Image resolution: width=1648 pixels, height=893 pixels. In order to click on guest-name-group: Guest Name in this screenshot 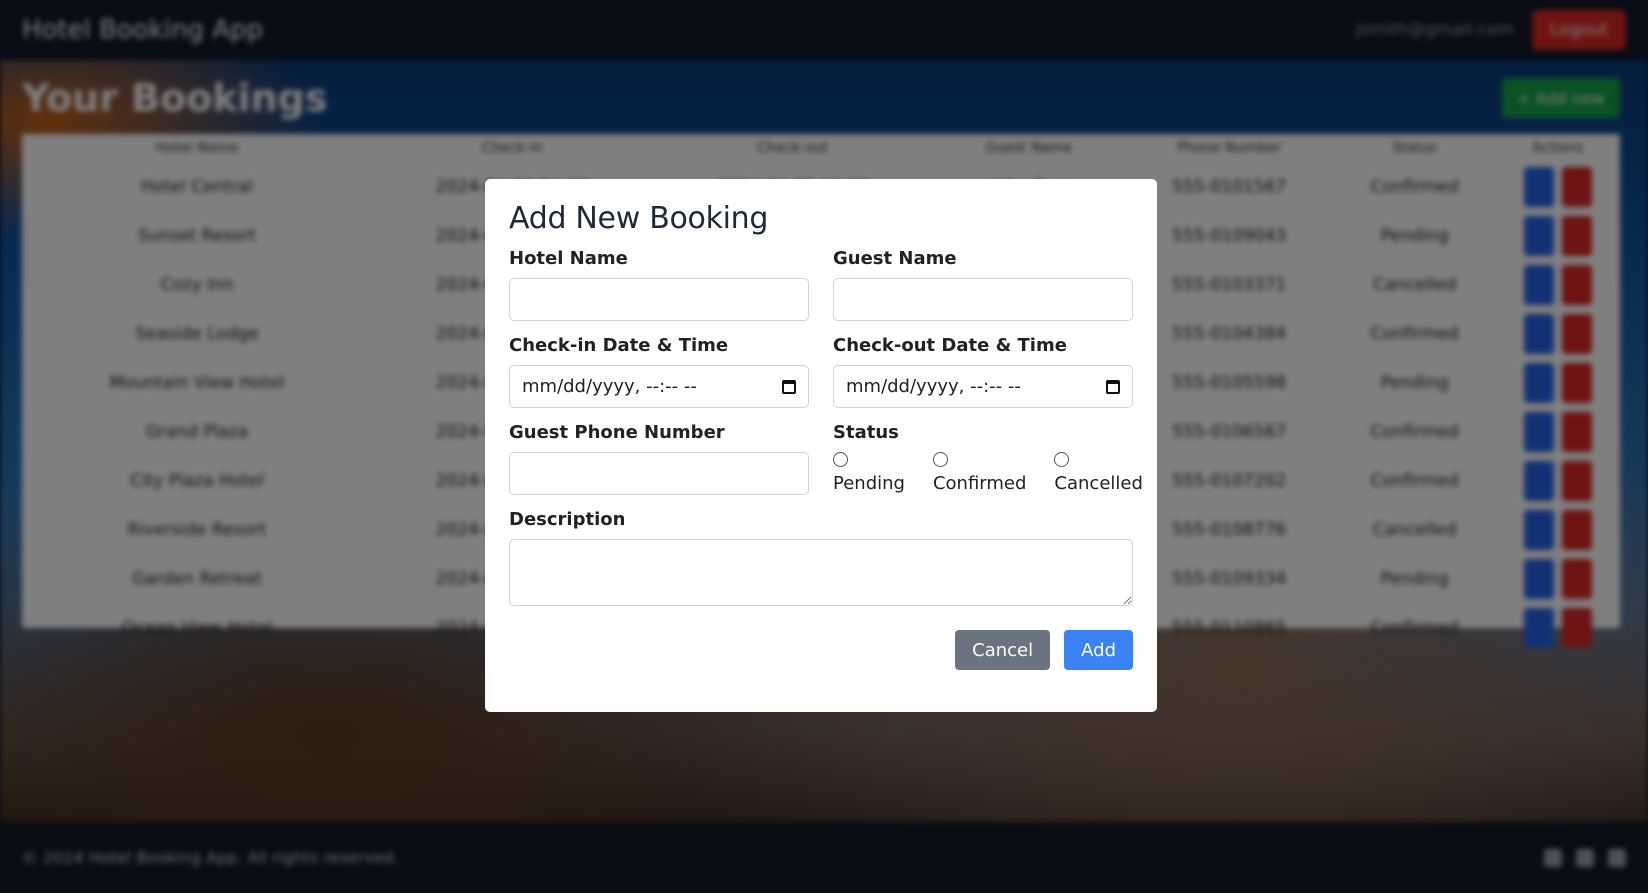, I will do `click(983, 284)`.